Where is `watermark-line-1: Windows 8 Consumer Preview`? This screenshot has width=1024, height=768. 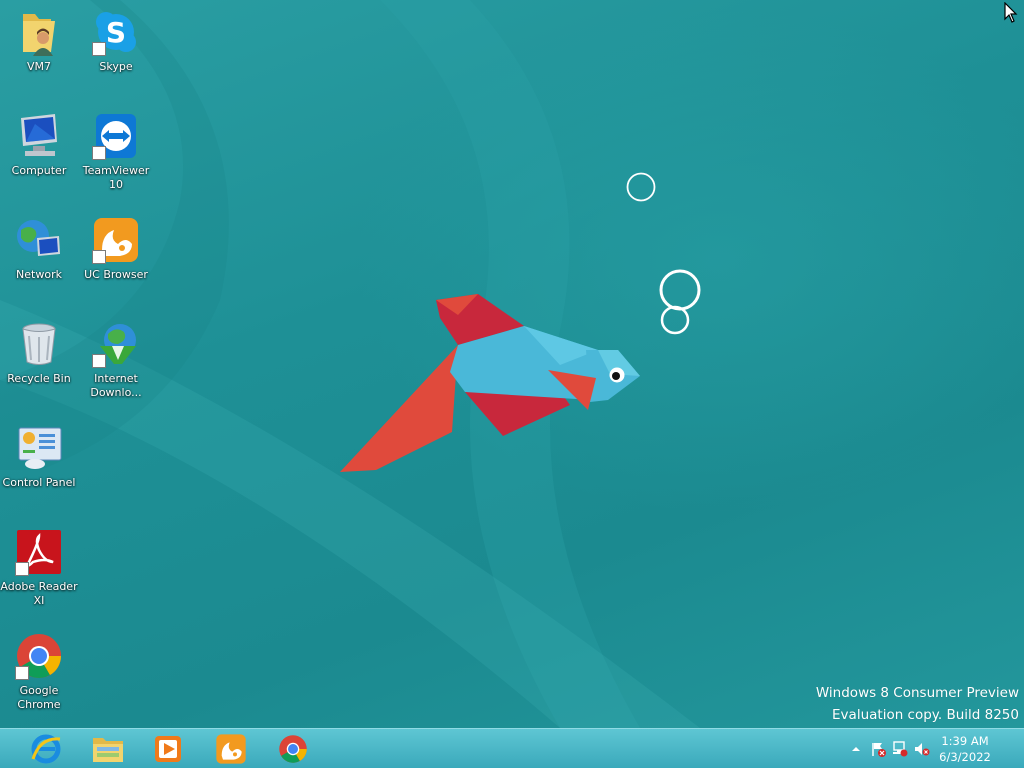
watermark-line-1: Windows 8 Consumer Preview is located at coordinates (917, 693).